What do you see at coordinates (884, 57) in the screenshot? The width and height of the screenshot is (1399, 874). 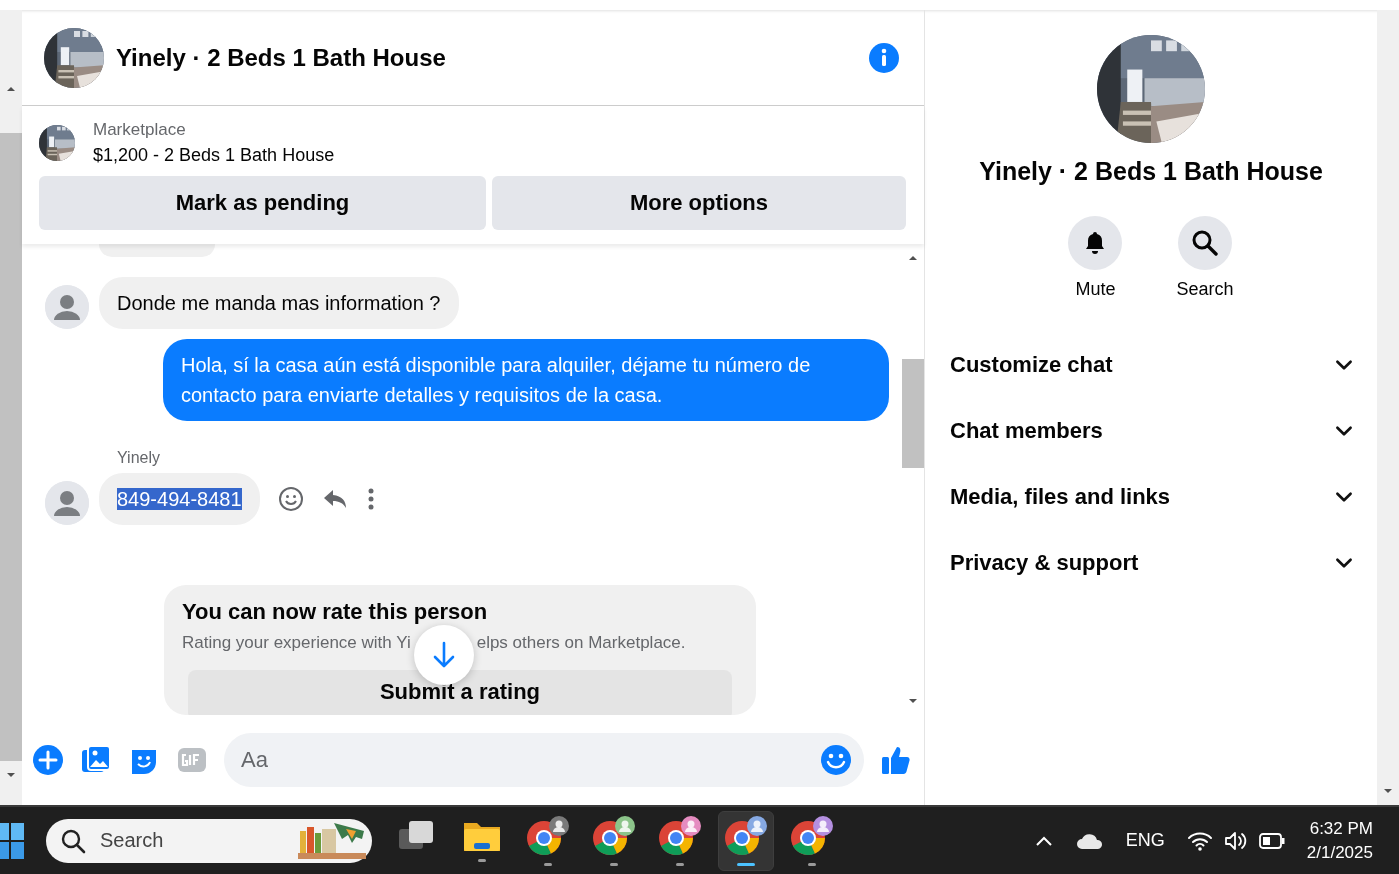 I see `info-icon` at bounding box center [884, 57].